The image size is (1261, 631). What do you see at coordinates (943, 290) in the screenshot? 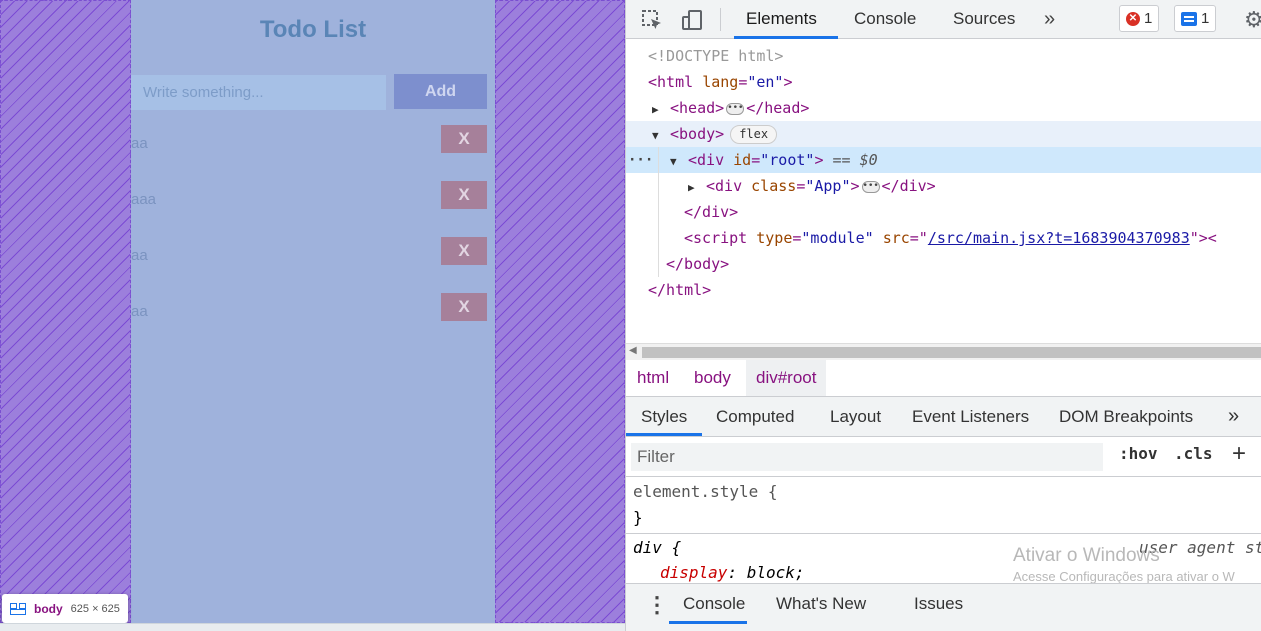
I see `dom-node-html-close: </html>` at bounding box center [943, 290].